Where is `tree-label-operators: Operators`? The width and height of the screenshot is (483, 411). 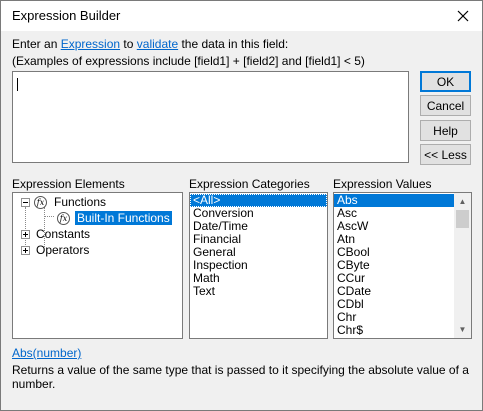
tree-label-operators: Operators is located at coordinates (63, 250).